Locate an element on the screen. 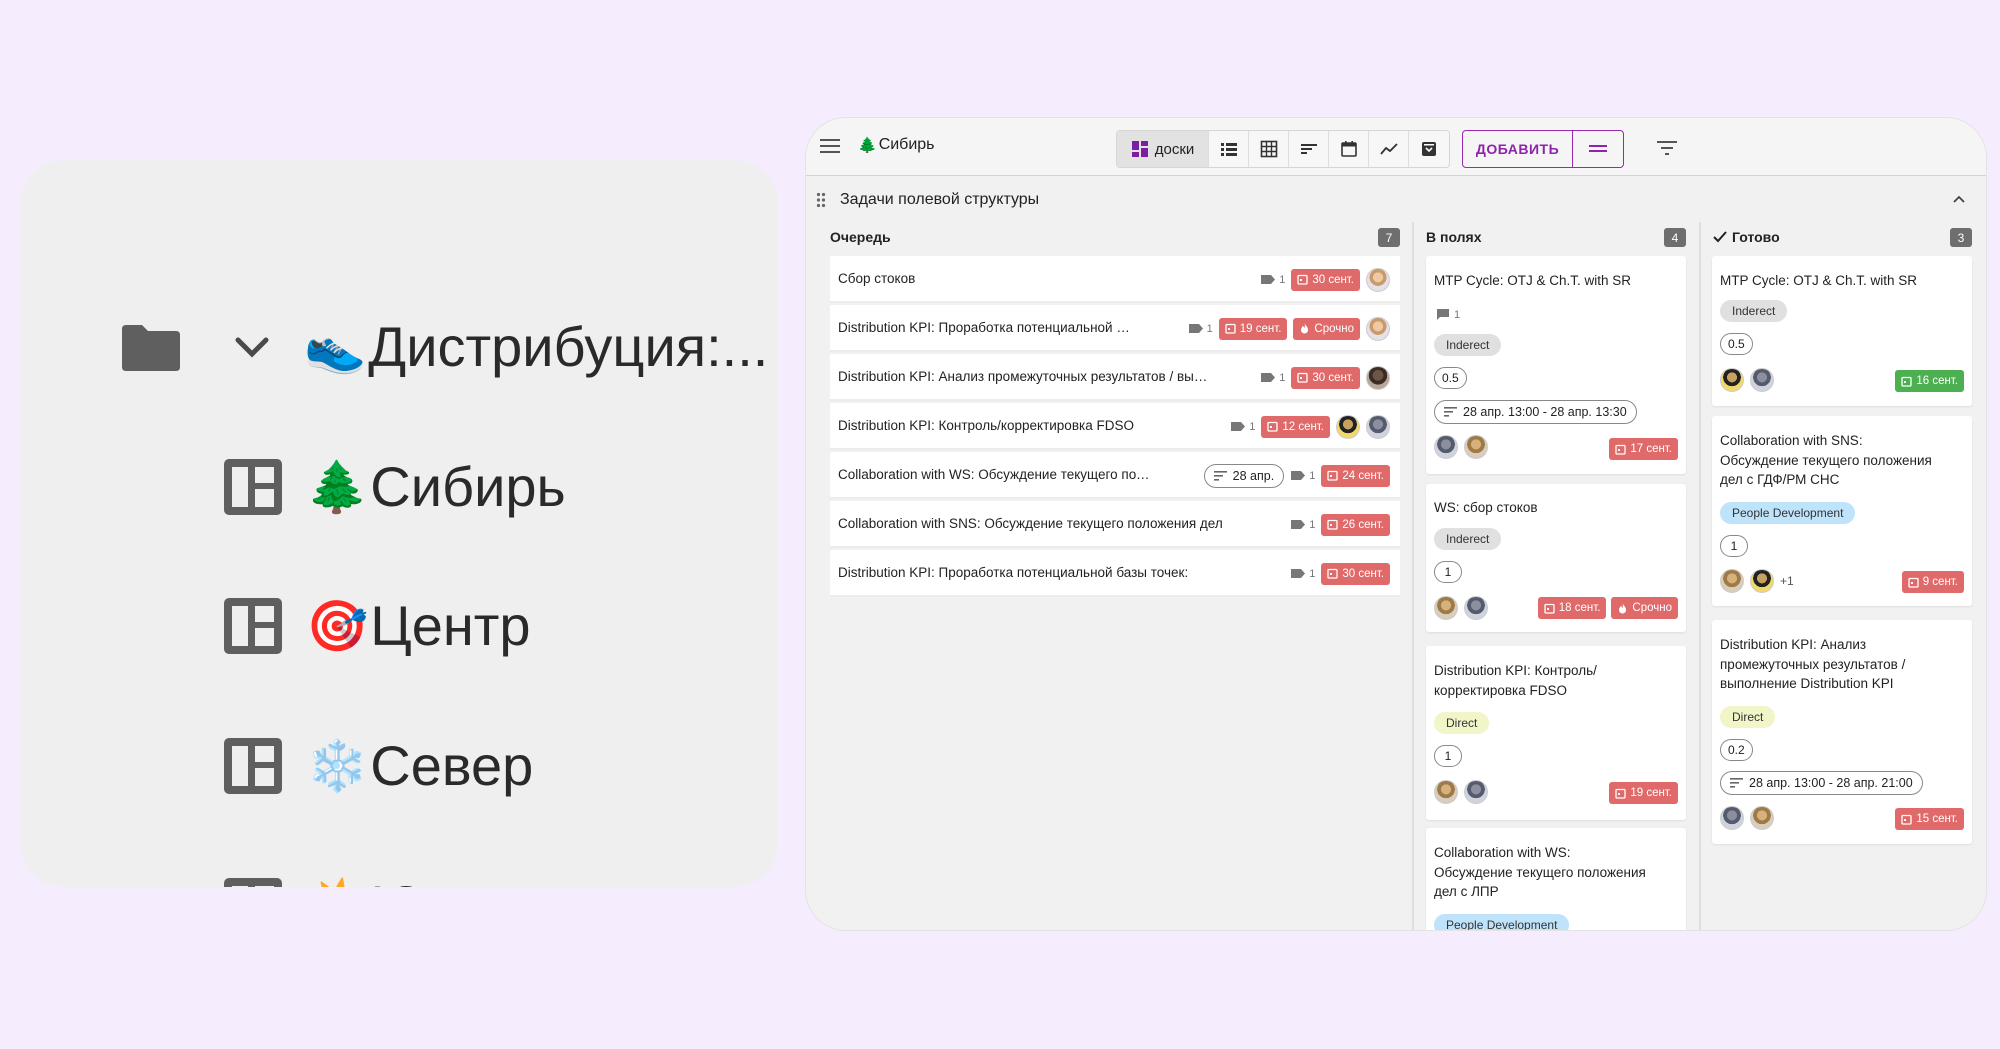 The width and height of the screenshot is (2000, 1049). view-table-button is located at coordinates (1269, 149).